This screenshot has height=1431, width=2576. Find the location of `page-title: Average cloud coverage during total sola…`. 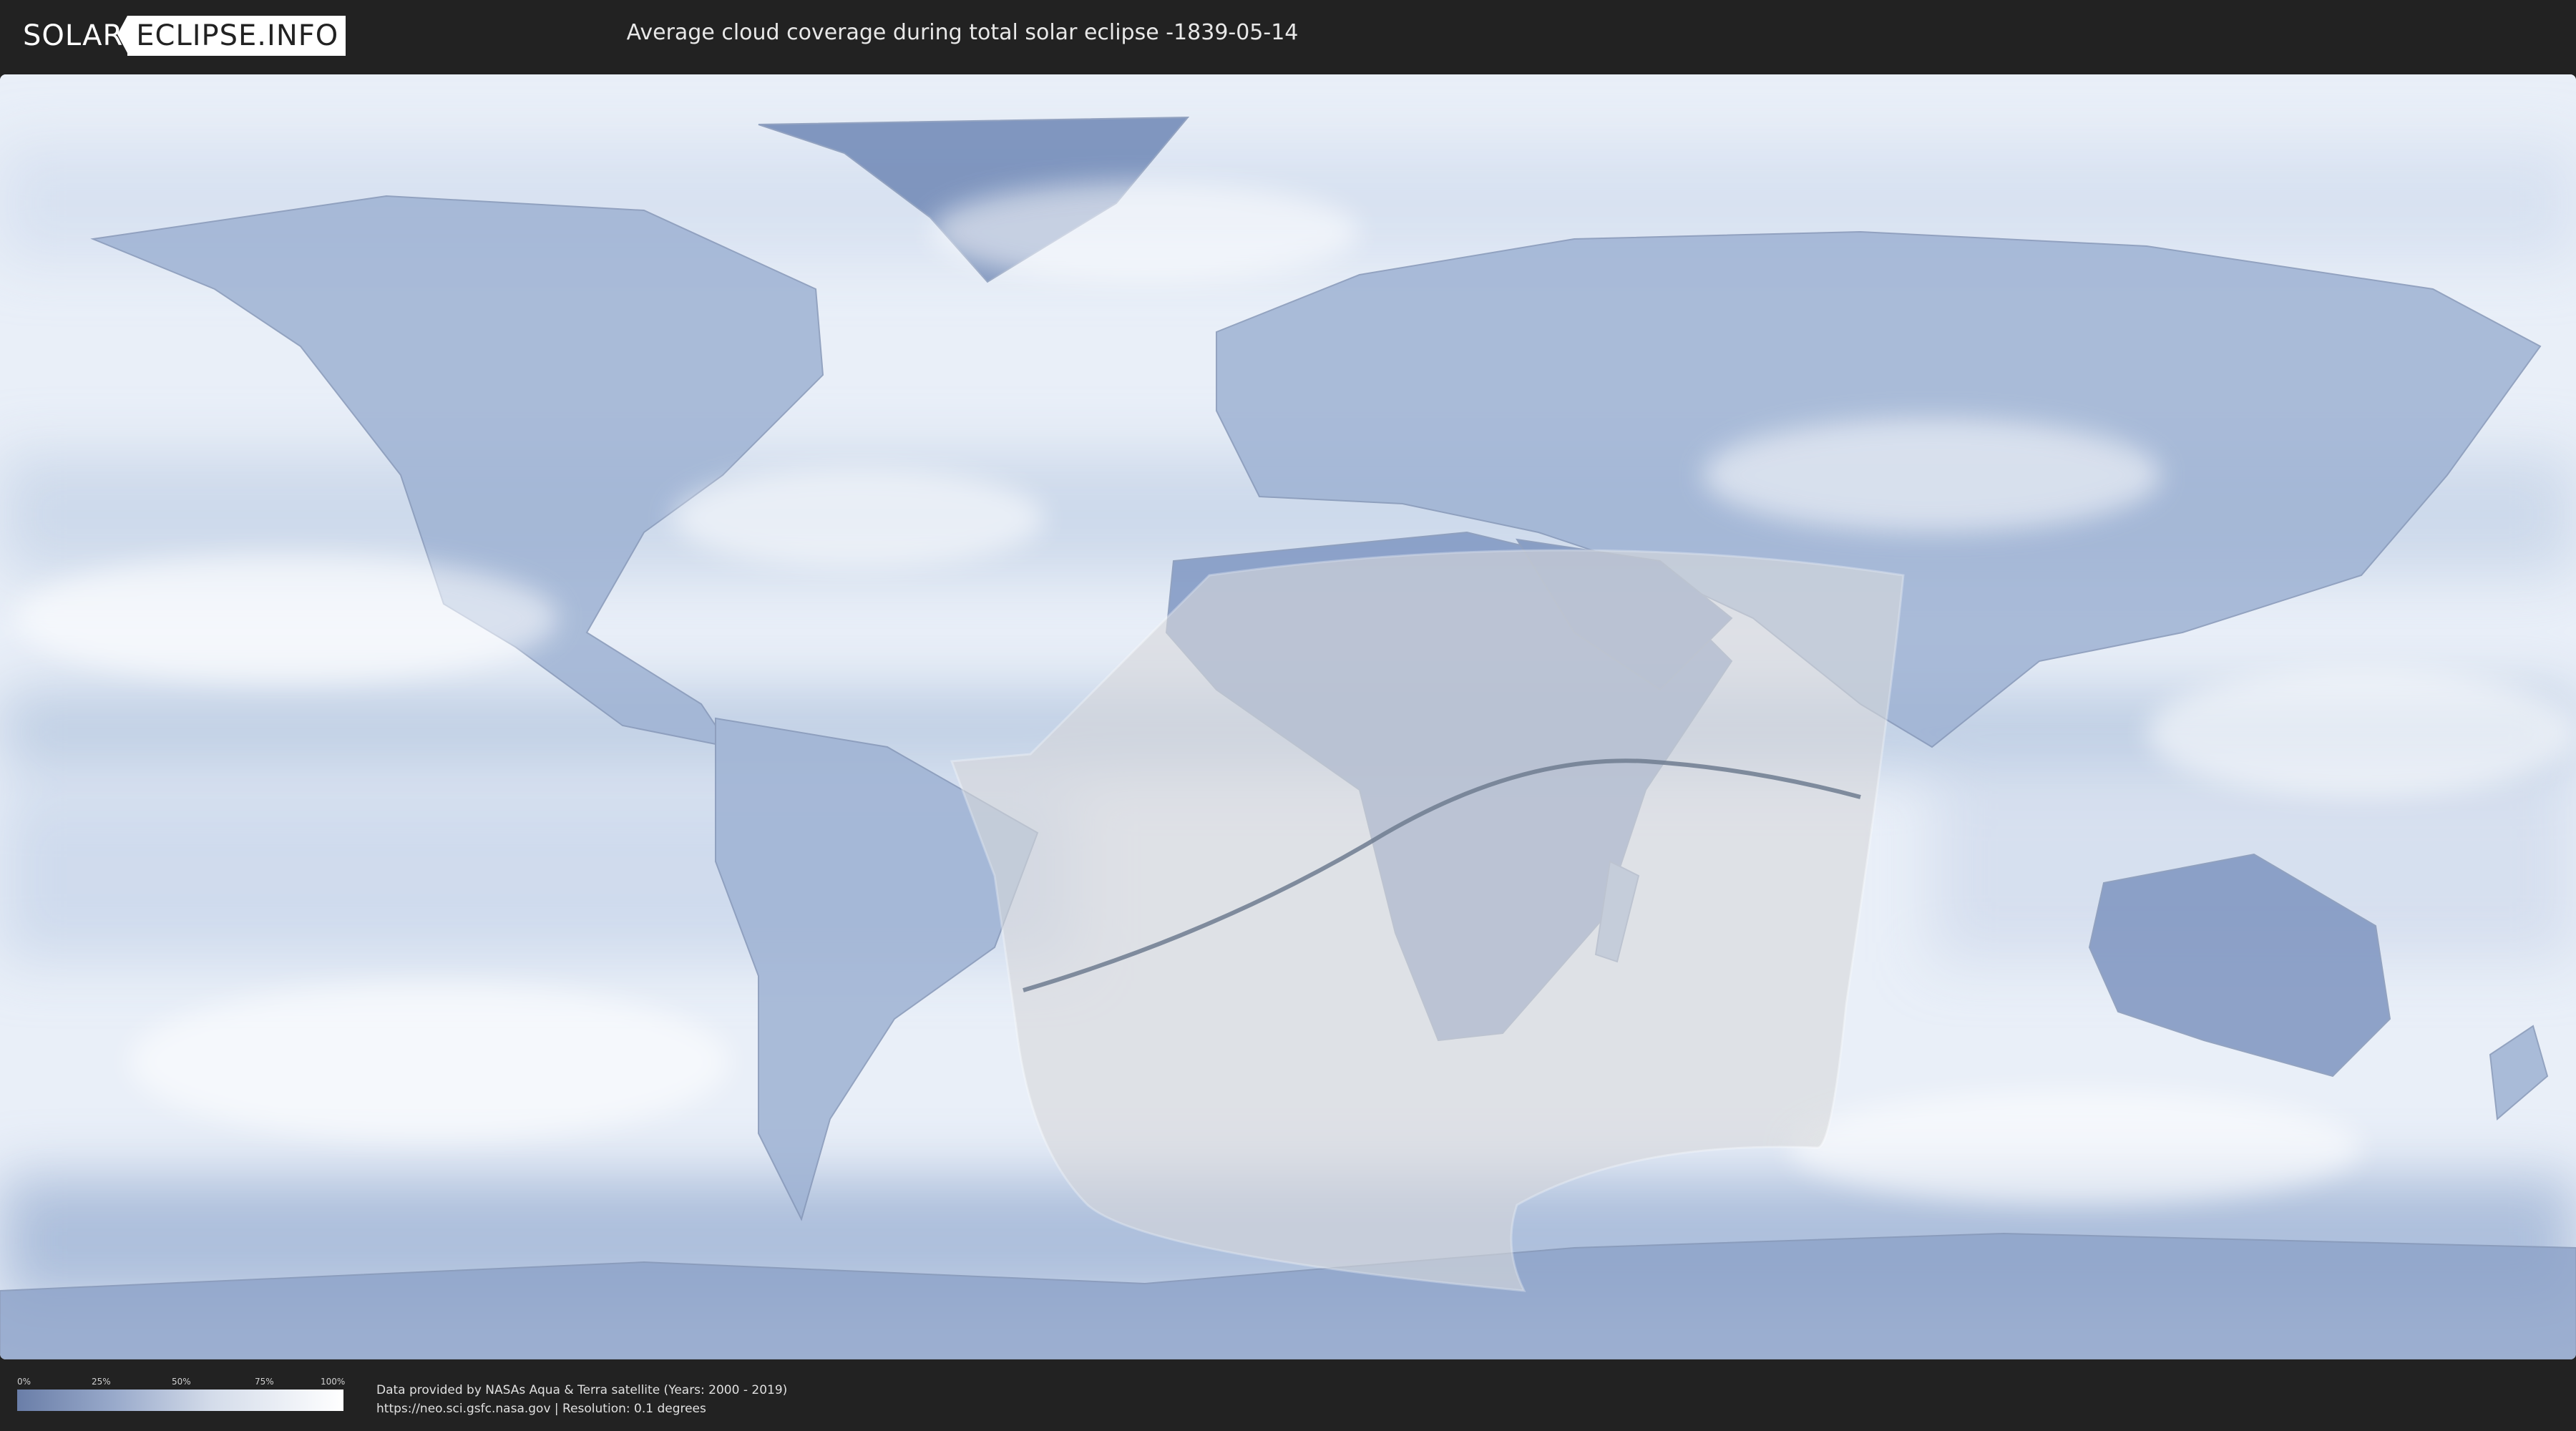

page-title: Average cloud coverage during total sola… is located at coordinates (962, 32).